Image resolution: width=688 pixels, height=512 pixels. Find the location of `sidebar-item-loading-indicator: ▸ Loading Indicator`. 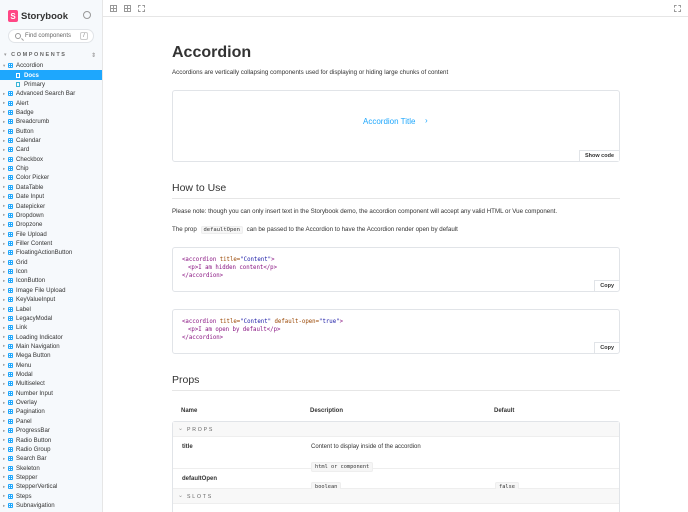

sidebar-item-loading-indicator: ▸ Loading Indicator is located at coordinates (51, 336).